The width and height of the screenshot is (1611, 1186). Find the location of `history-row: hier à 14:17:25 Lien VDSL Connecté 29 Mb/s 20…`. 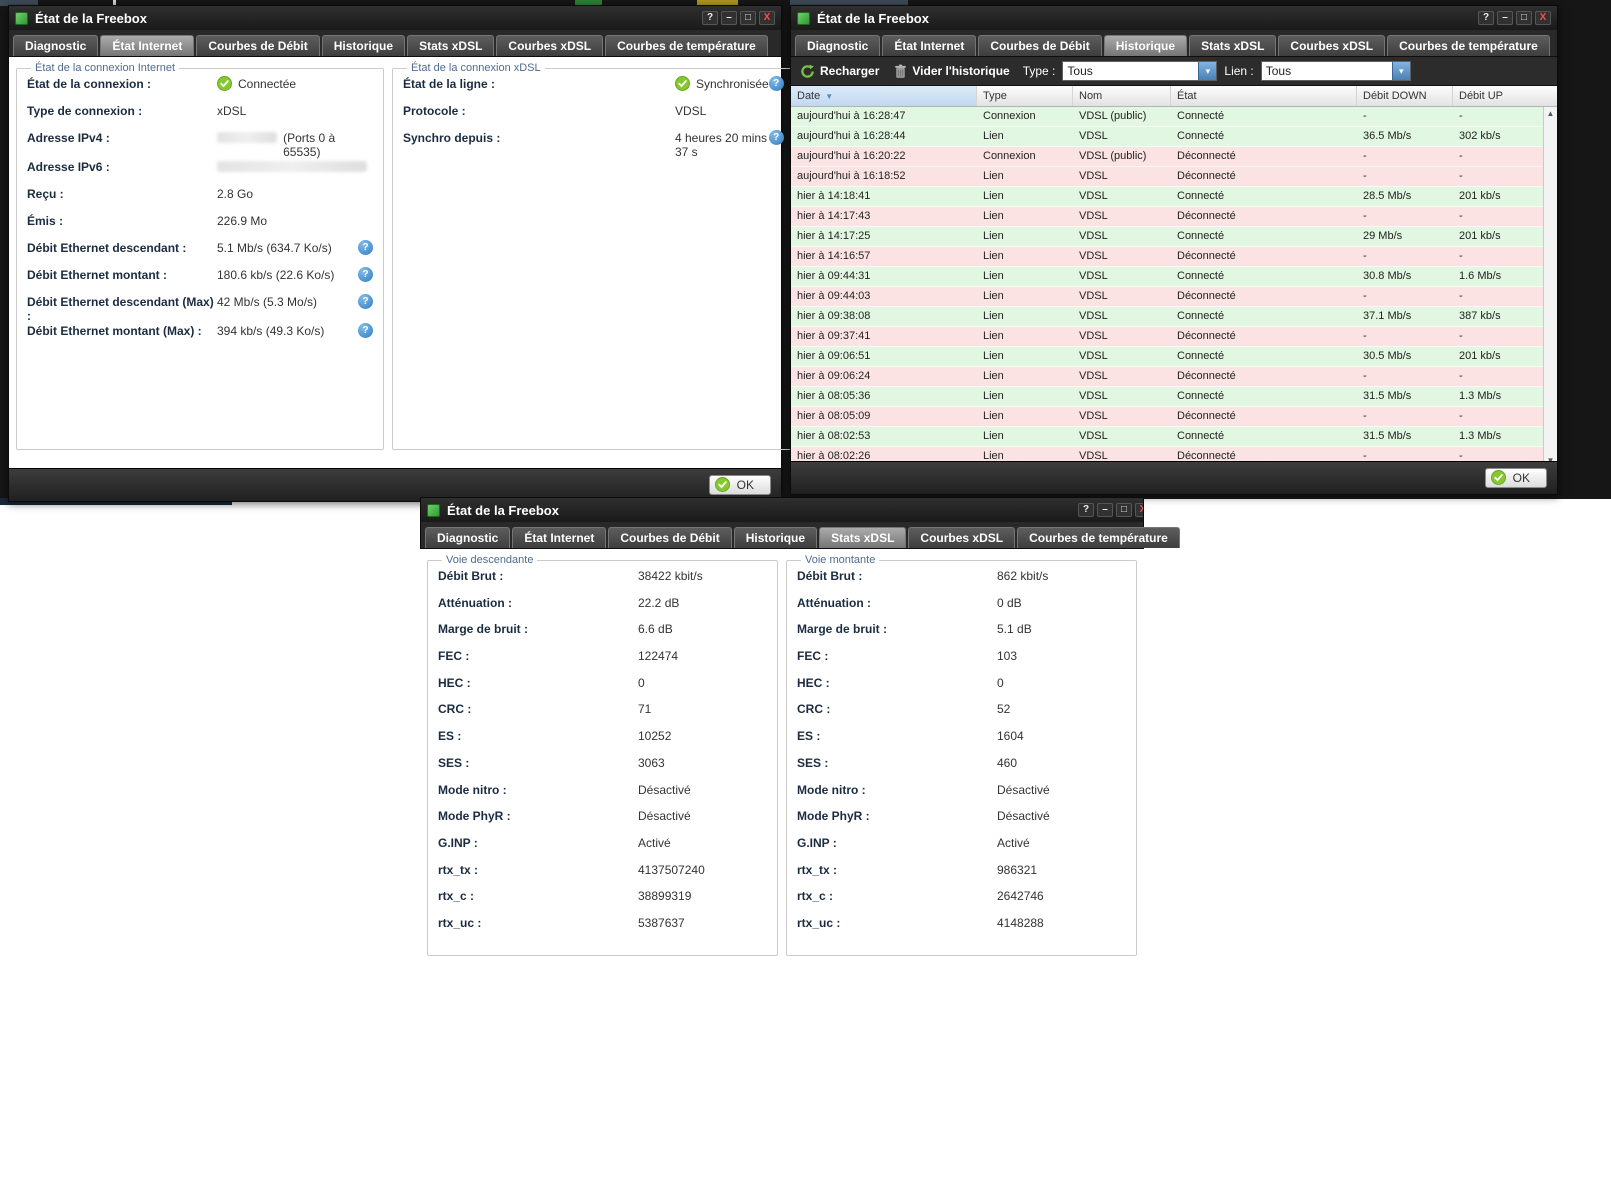

history-row: hier à 14:17:25 Lien VDSL Connecté 29 Mb/s 20… is located at coordinates (1167, 237).